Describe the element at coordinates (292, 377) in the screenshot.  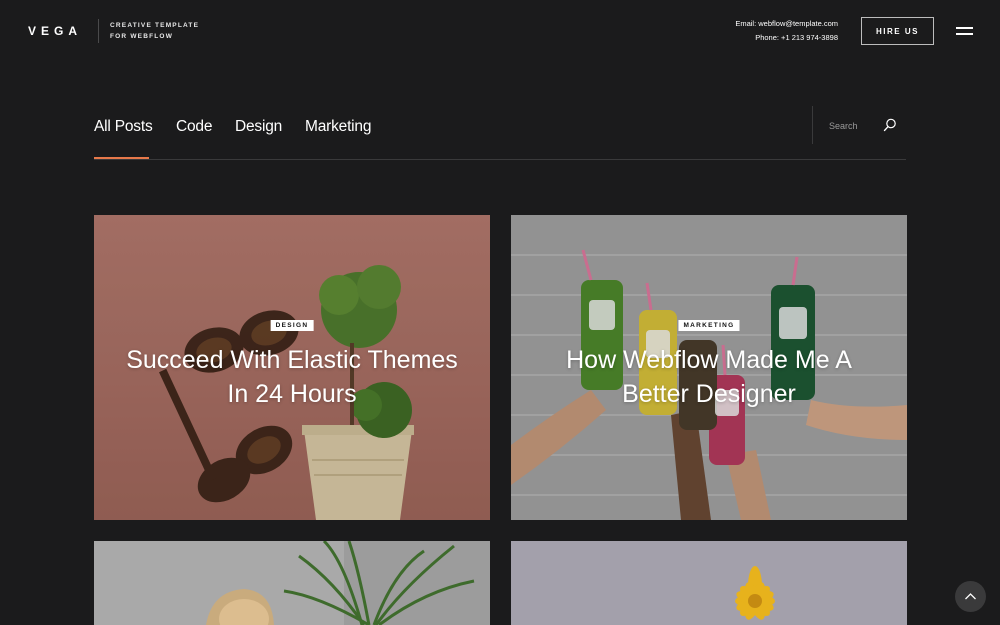
I see `post-title: Succeed With Elastic Themes In 24 Hours` at that location.